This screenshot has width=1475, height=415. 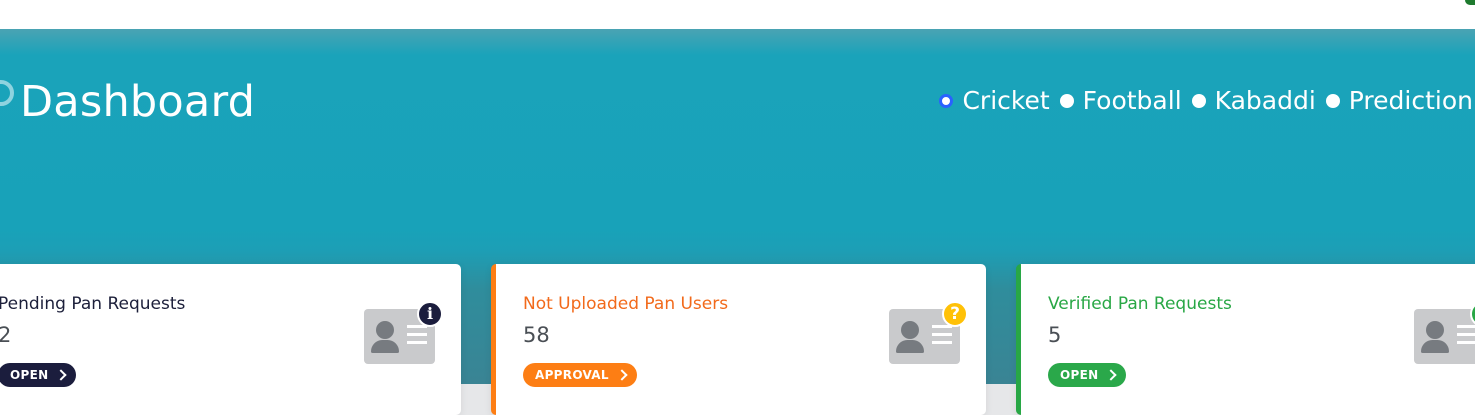 What do you see at coordinates (1055, 335) in the screenshot?
I see `card-count: 5` at bounding box center [1055, 335].